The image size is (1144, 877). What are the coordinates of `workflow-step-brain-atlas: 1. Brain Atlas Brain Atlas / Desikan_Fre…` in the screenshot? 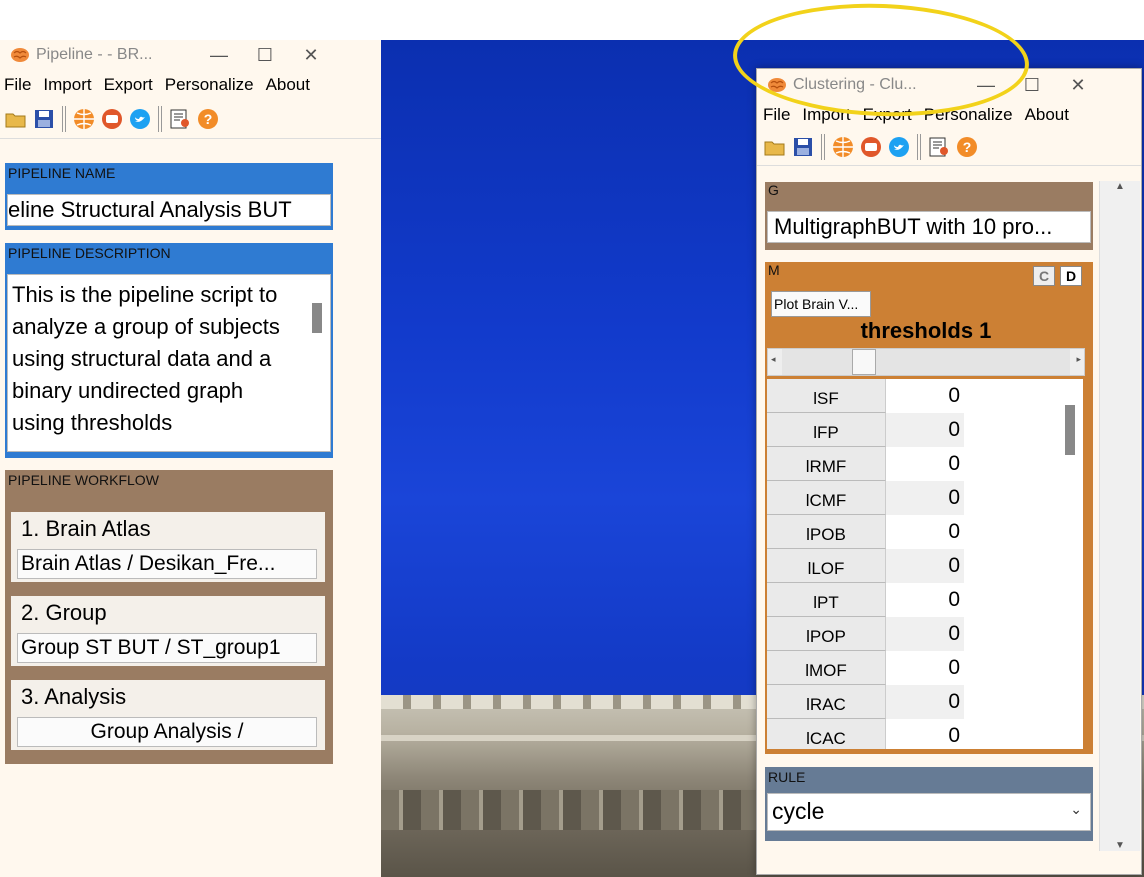 It's located at (168, 547).